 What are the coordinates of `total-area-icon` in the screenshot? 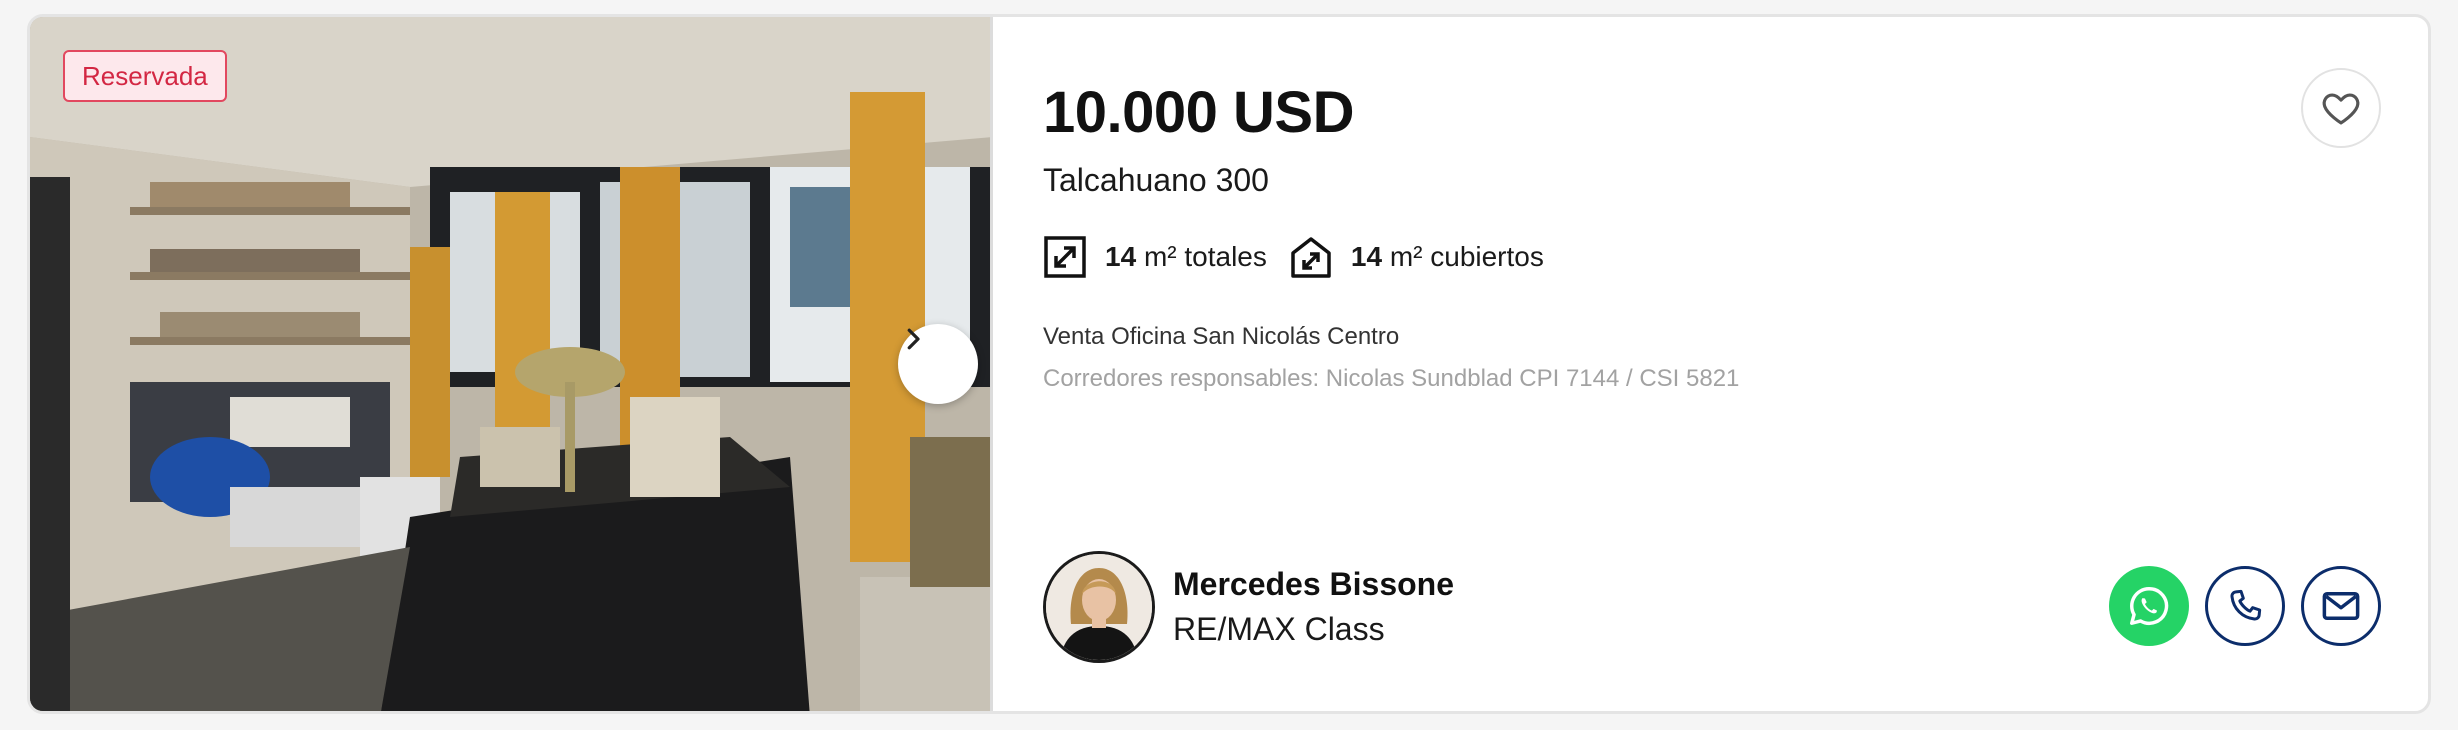 It's located at (1065, 257).